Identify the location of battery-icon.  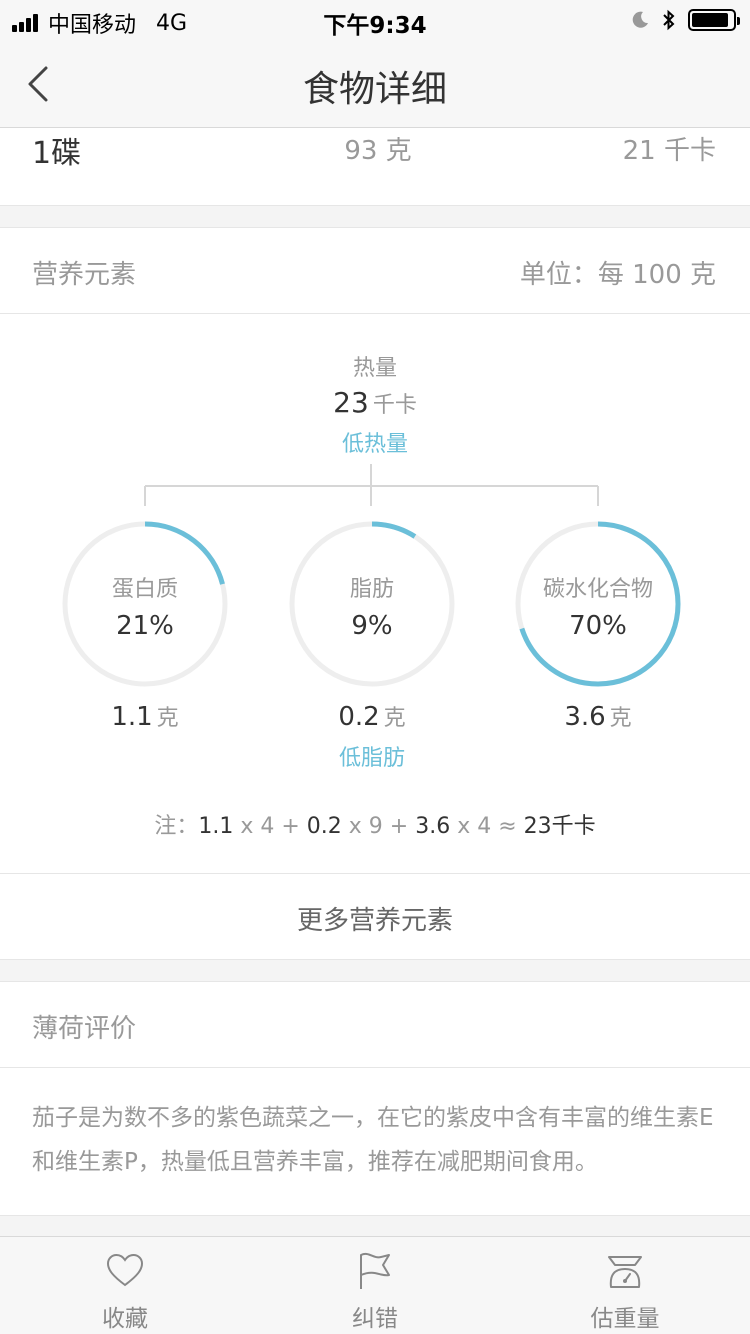
(714, 20).